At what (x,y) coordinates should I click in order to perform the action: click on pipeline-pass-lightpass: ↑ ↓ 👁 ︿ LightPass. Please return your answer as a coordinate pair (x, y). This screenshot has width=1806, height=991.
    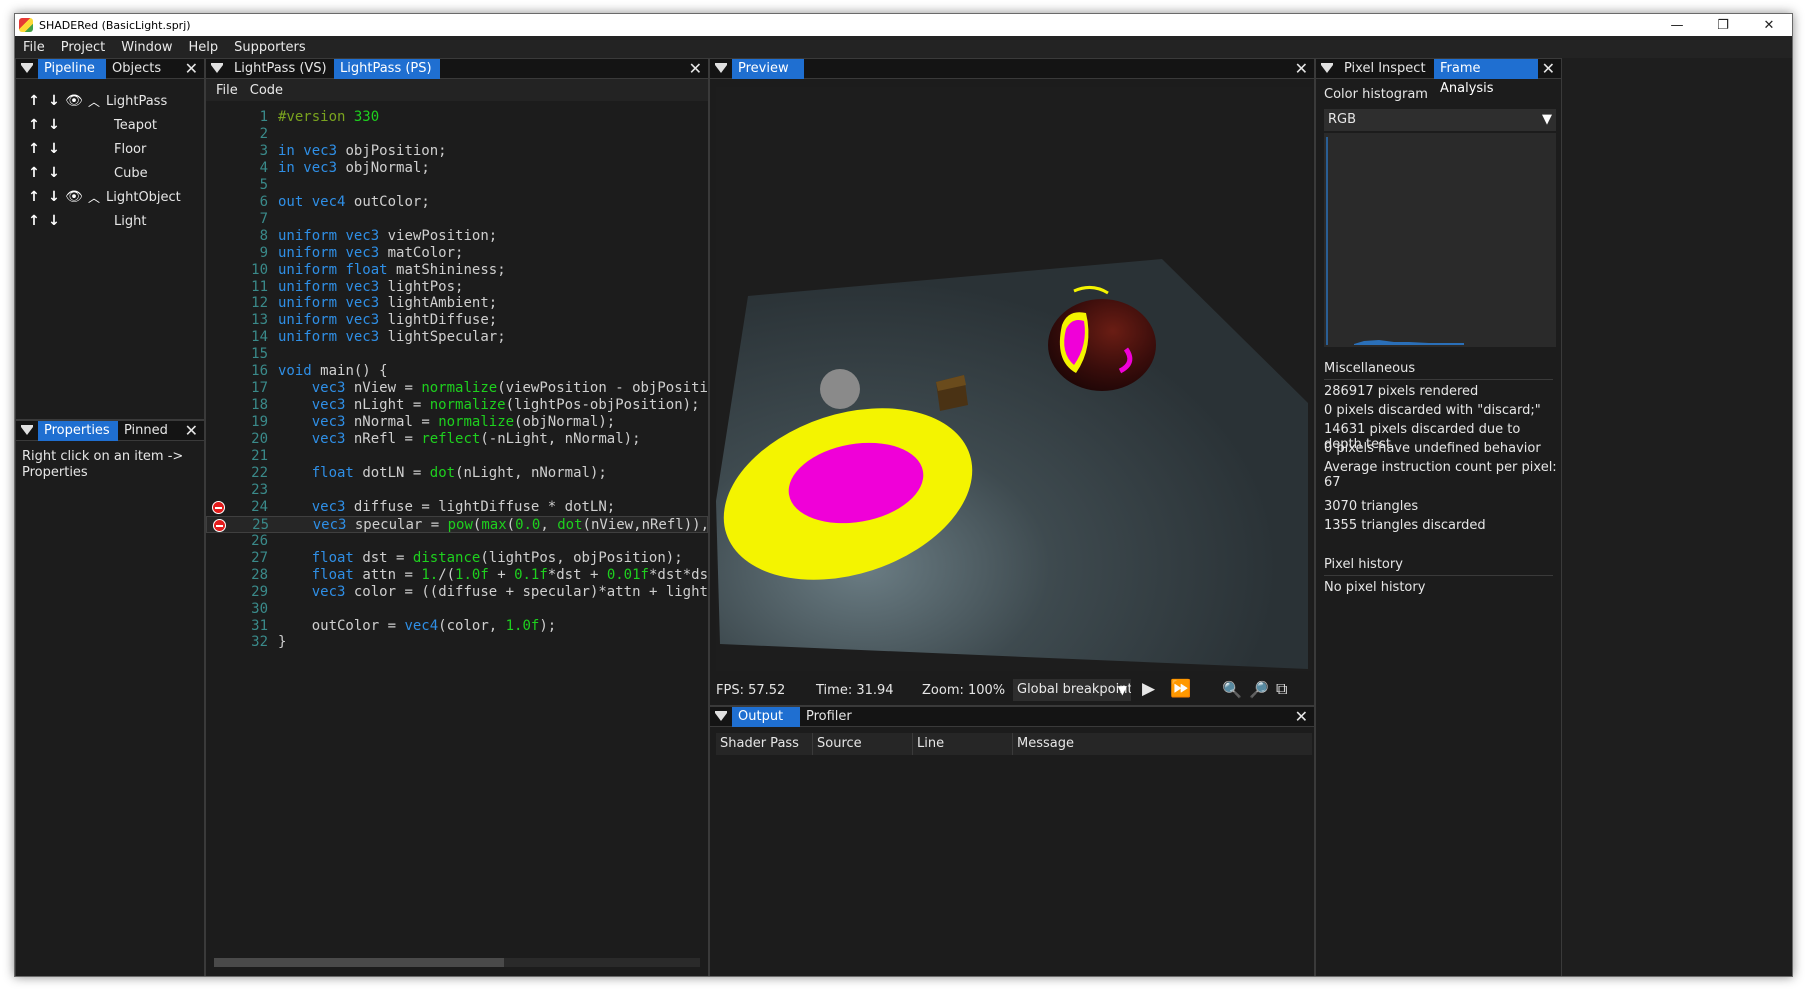
    Looking at the image, I should click on (91, 101).